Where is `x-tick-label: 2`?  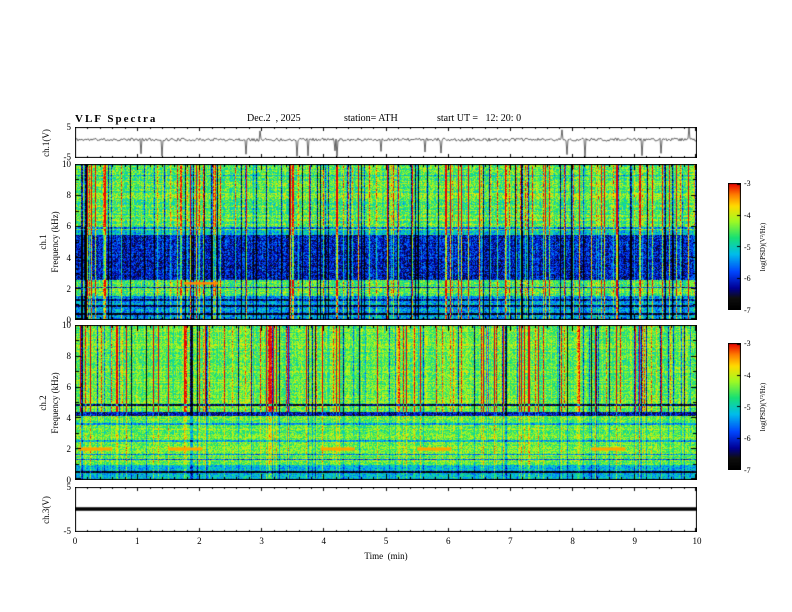
x-tick-label: 2 is located at coordinates (199, 541).